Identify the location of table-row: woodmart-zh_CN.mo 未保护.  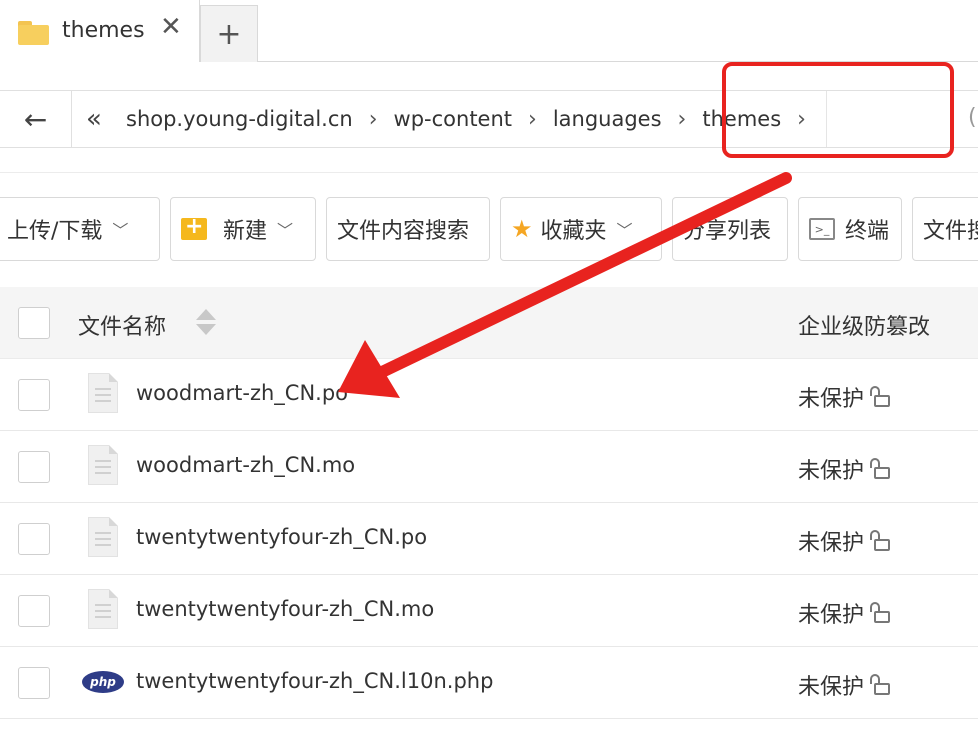
(489, 467).